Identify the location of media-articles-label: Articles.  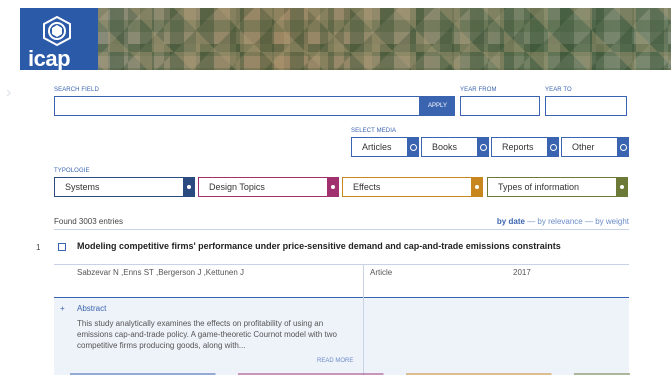
(377, 147).